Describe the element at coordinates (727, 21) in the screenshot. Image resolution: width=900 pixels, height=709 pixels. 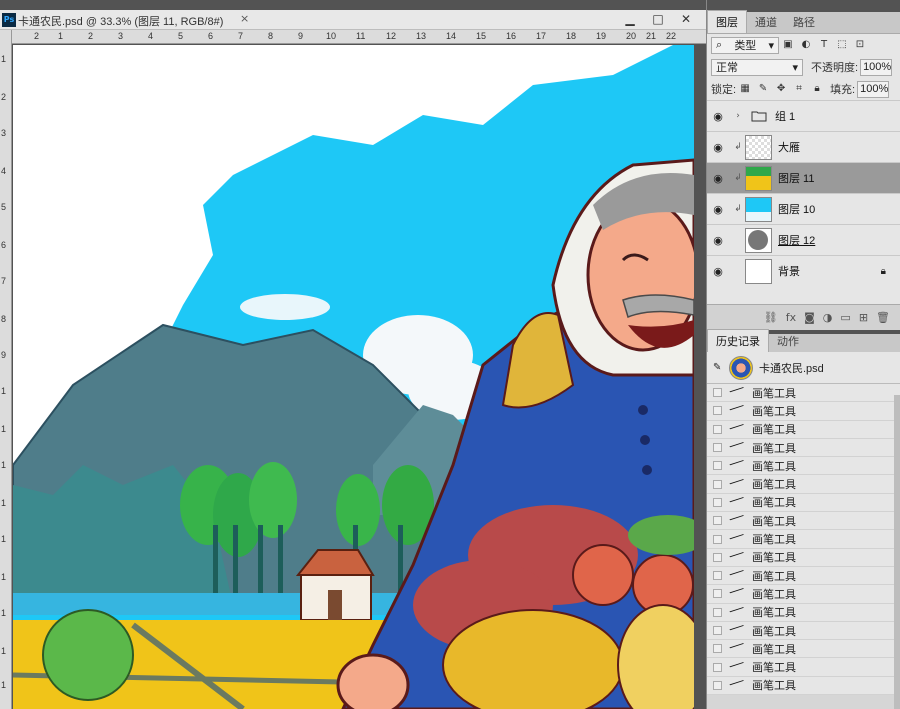
I see `tab-layers: 图层` at that location.